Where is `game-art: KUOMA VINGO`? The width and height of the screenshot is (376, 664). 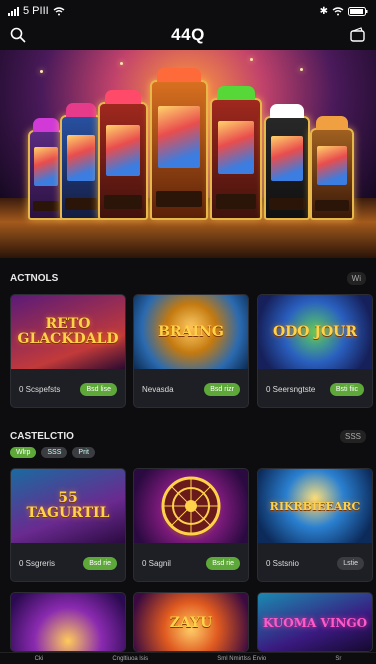 game-art: KUOMA VINGO is located at coordinates (315, 622).